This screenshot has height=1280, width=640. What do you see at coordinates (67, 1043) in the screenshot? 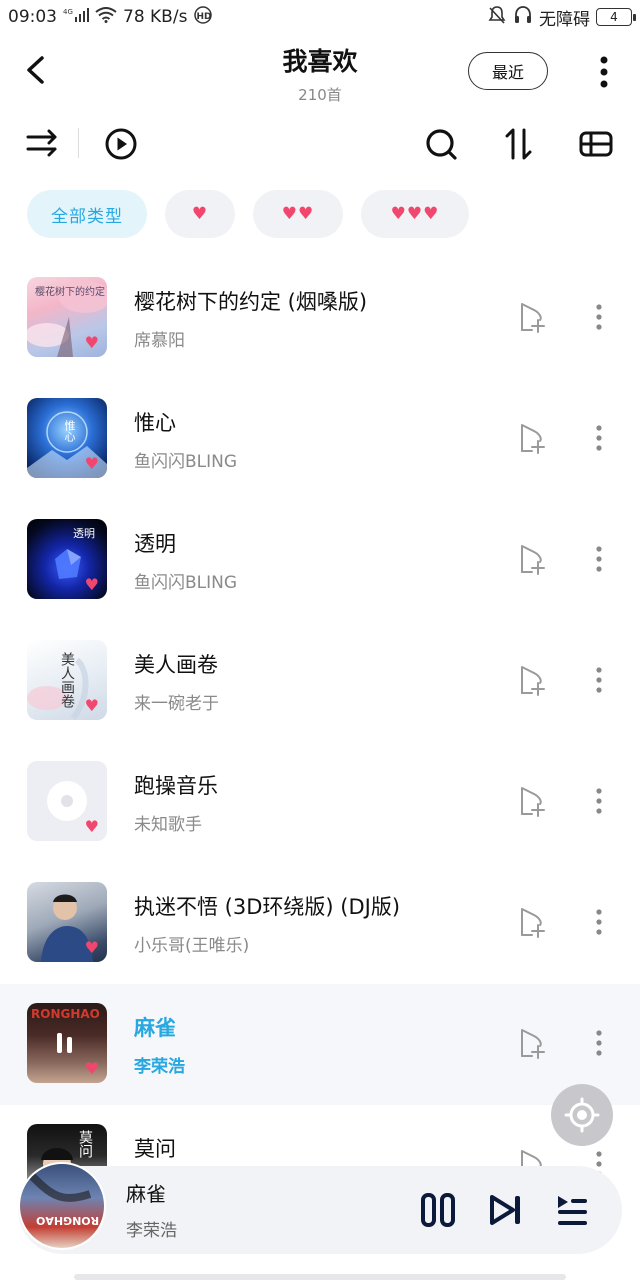
I see `album-cover: RONGHAO ♥` at bounding box center [67, 1043].